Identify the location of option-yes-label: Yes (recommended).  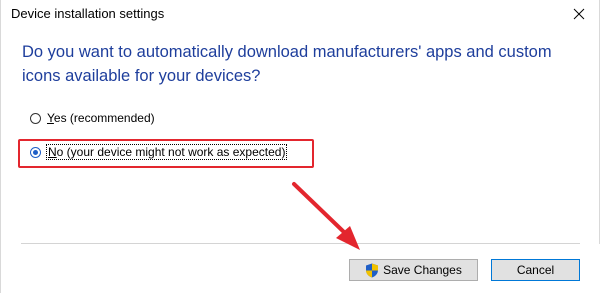
(101, 118).